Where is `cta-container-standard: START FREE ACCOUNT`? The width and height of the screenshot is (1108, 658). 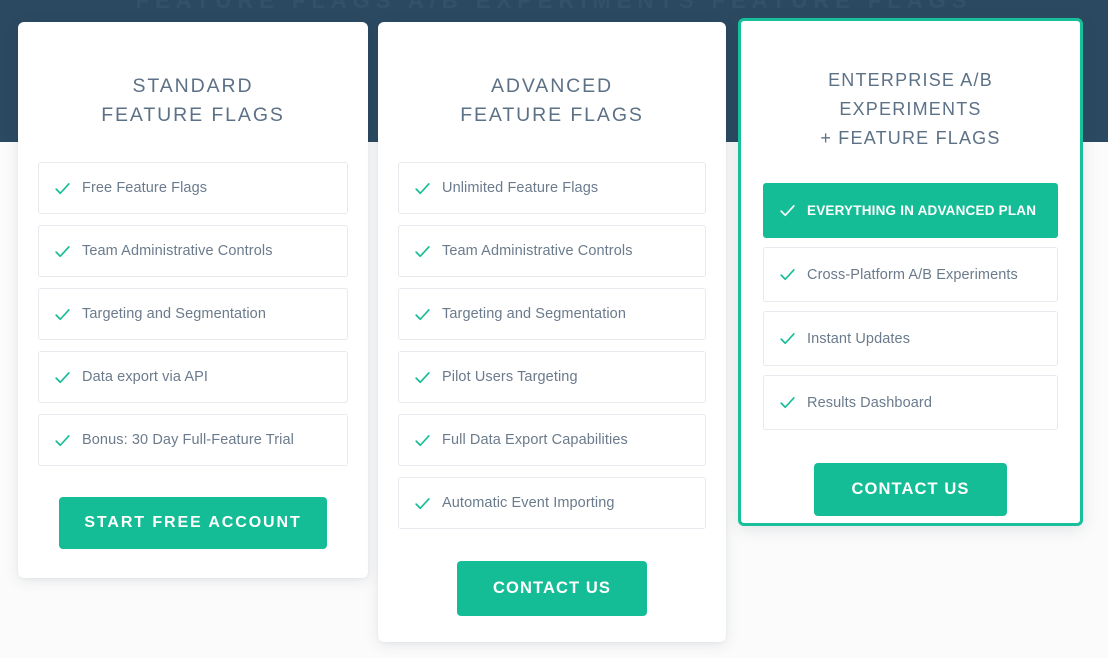 cta-container-standard: START FREE ACCOUNT is located at coordinates (193, 523).